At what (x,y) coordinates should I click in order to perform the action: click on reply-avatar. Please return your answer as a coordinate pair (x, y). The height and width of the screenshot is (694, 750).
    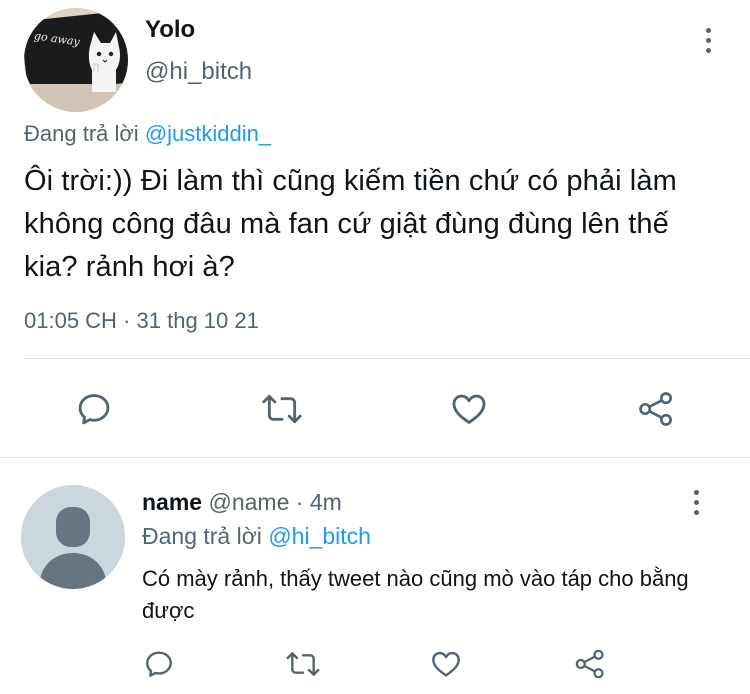
    Looking at the image, I should click on (73, 537).